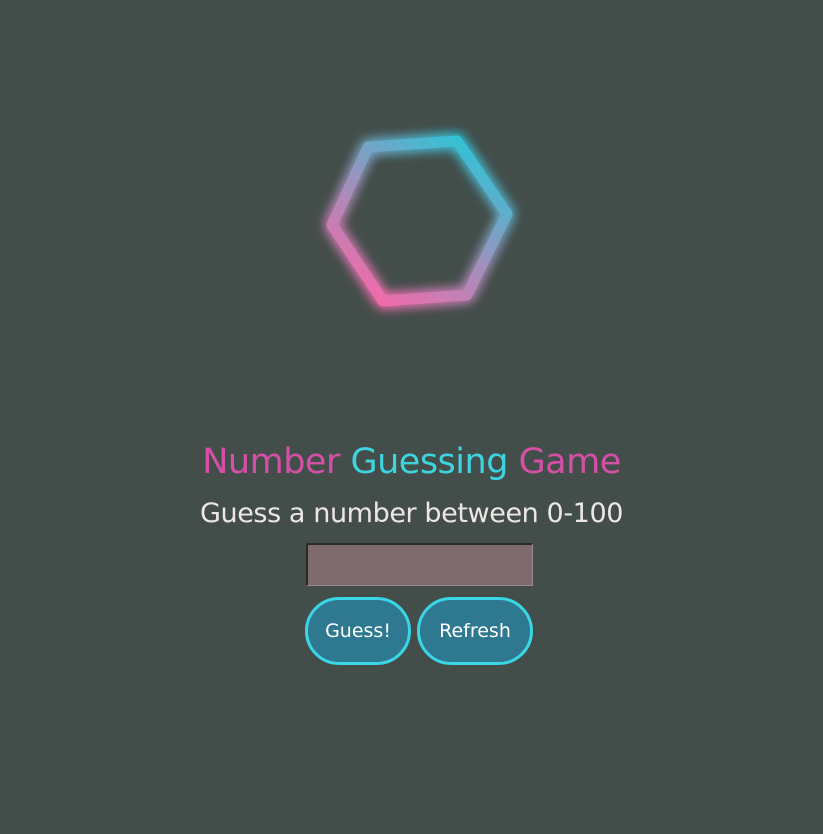 Image resolution: width=823 pixels, height=834 pixels. I want to click on title-word-game: Game, so click(570, 462).